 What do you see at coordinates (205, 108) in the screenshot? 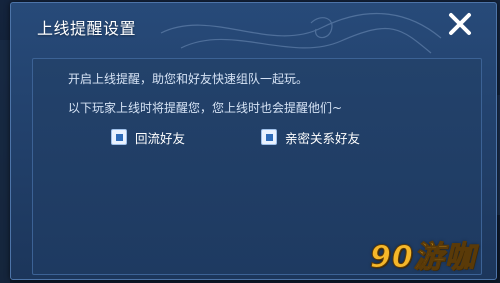
I see `description-line-2: 以下玩家上线时将提醒您，您上线时也会提醒他们~` at bounding box center [205, 108].